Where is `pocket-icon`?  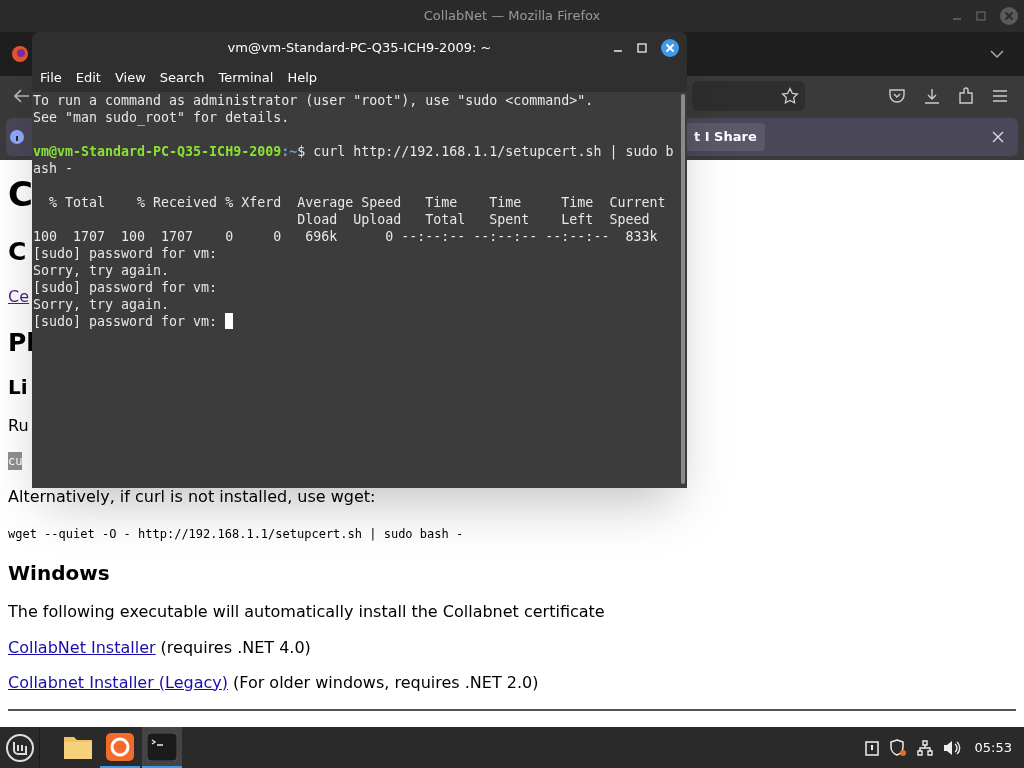
pocket-icon is located at coordinates (897, 96).